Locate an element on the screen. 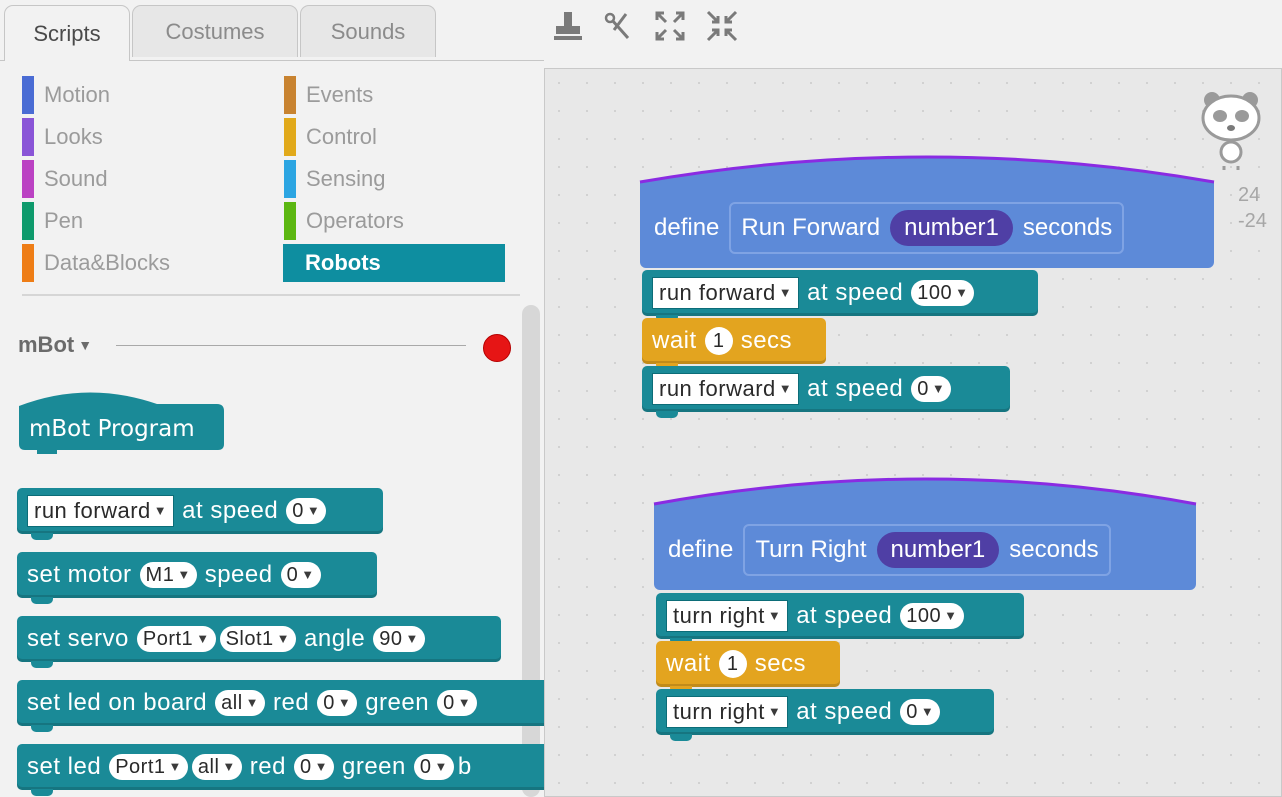 The width and height of the screenshot is (1282, 797). block-text: green is located at coordinates (373, 766).